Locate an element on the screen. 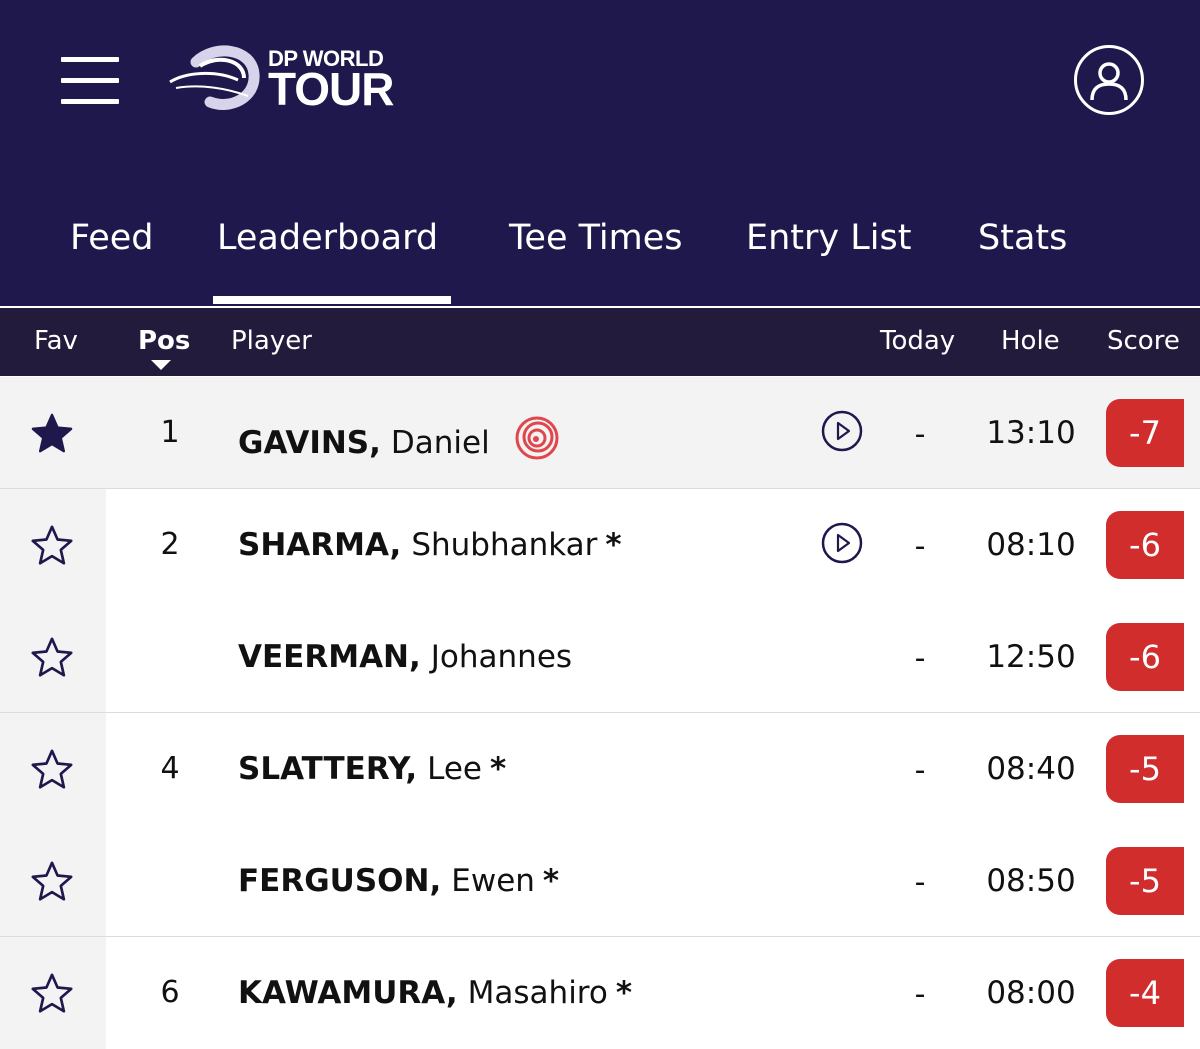 The height and width of the screenshot is (1049, 1200). player-first-name: Ewen is located at coordinates (493, 881).